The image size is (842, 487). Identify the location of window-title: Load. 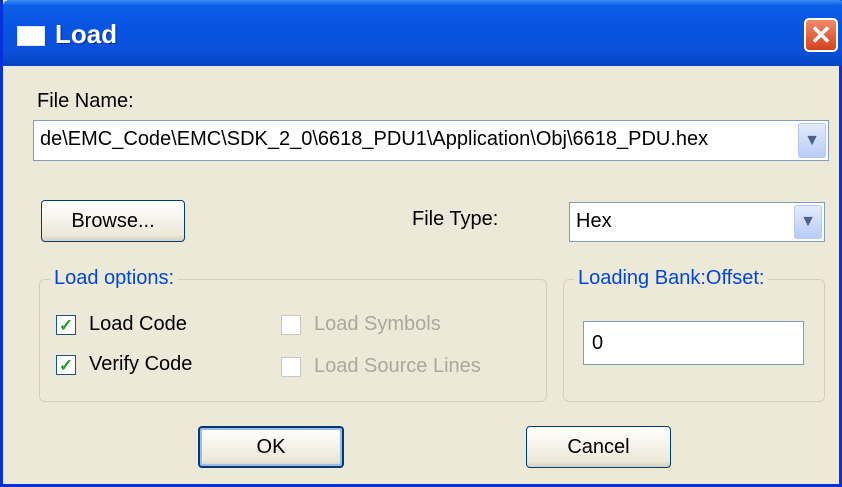
(86, 34).